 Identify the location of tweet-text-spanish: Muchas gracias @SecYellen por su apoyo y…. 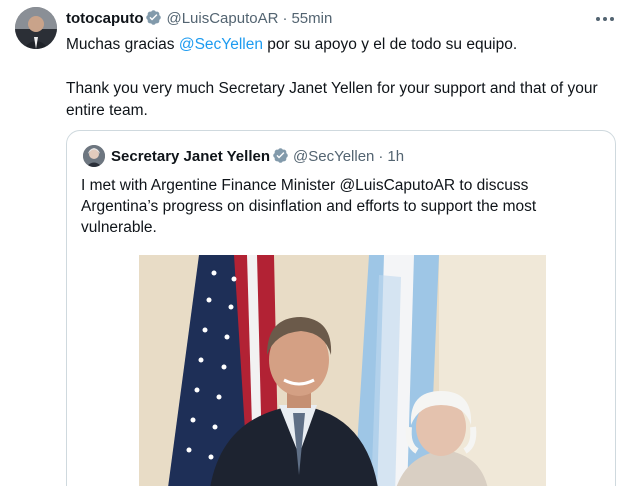
(346, 45).